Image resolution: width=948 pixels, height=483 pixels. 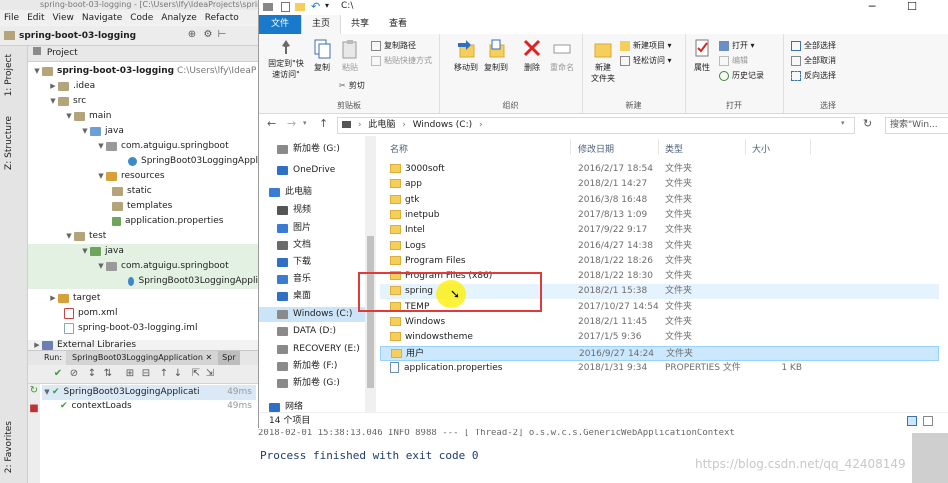 I want to click on tree-item-app-props: application.properties, so click(x=167, y=221).